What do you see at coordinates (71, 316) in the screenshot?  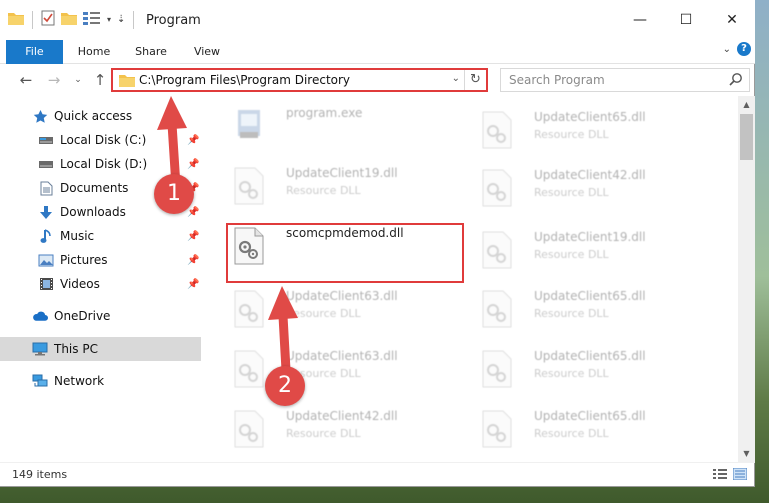 I see `sidebar-item-onedrive: OneDrive` at bounding box center [71, 316].